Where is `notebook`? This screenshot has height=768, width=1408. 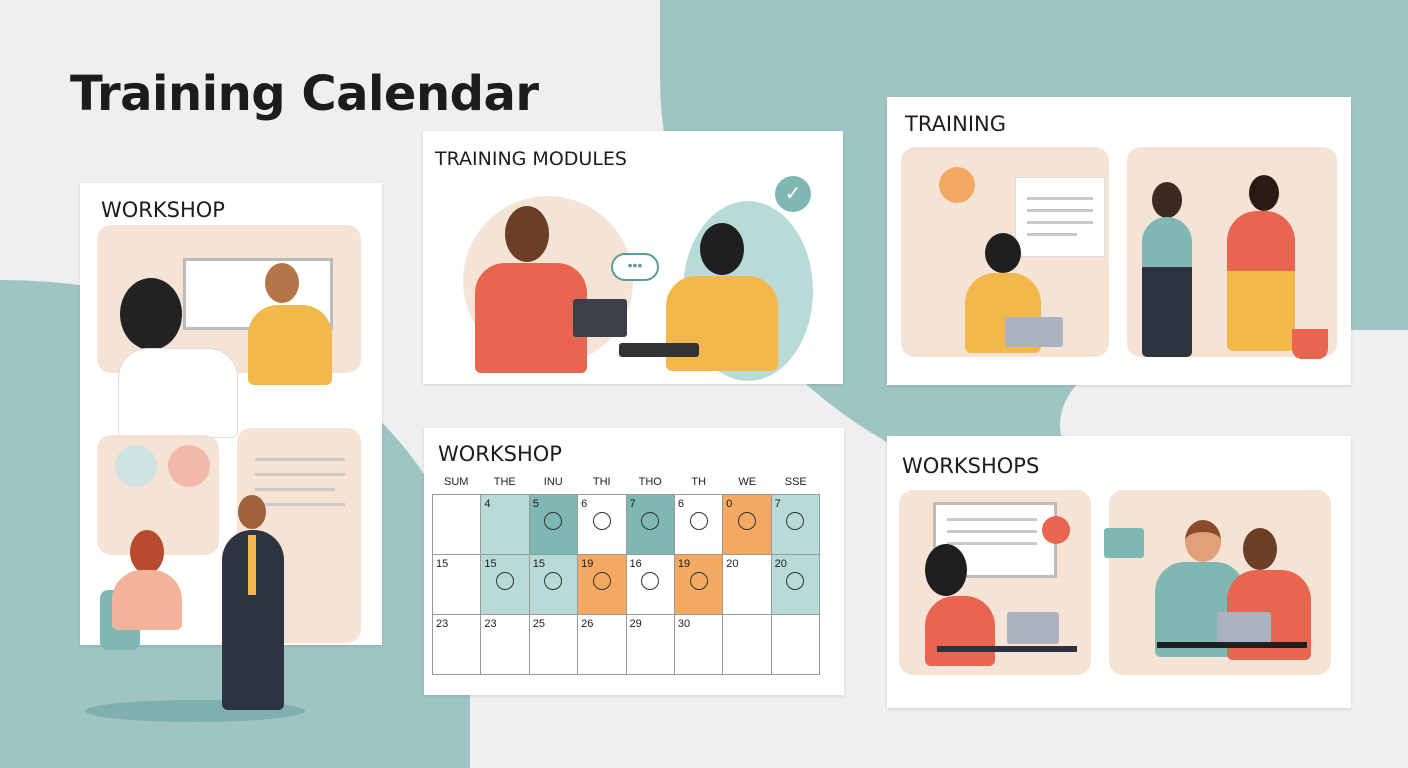 notebook is located at coordinates (659, 350).